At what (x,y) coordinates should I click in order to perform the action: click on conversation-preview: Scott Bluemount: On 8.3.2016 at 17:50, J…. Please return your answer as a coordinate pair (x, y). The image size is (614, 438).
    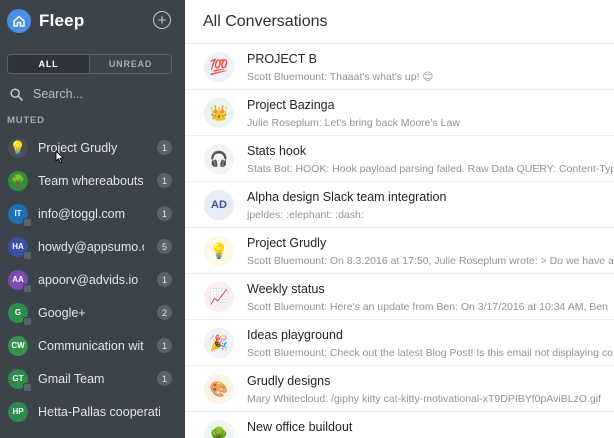
    Looking at the image, I should click on (430, 261).